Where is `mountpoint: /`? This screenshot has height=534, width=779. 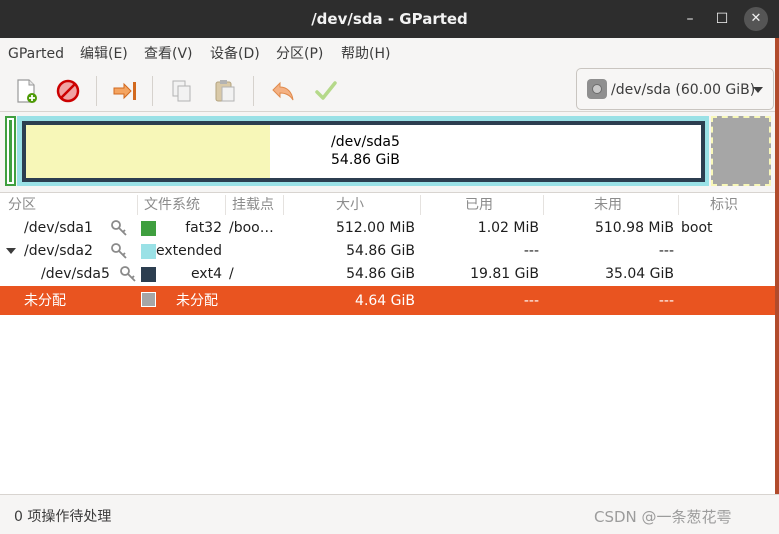 mountpoint: / is located at coordinates (231, 274).